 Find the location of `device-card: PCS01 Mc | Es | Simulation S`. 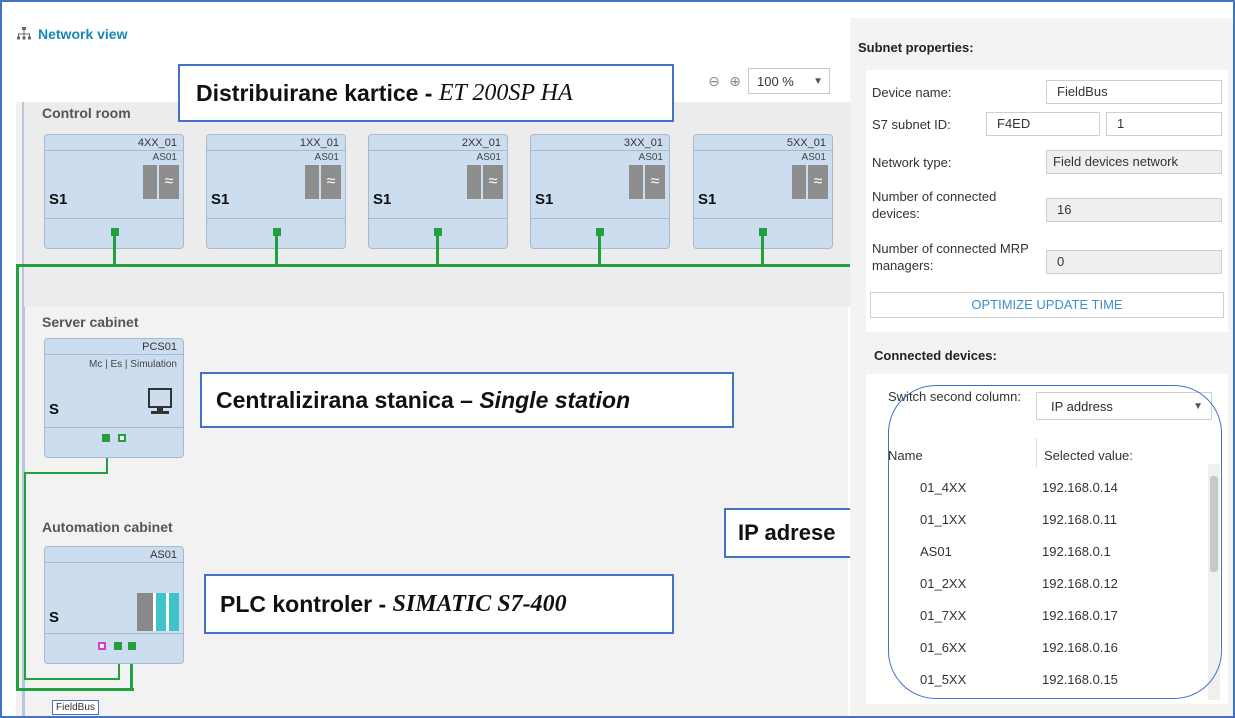

device-card: PCS01 Mc | Es | Simulation S is located at coordinates (114, 398).